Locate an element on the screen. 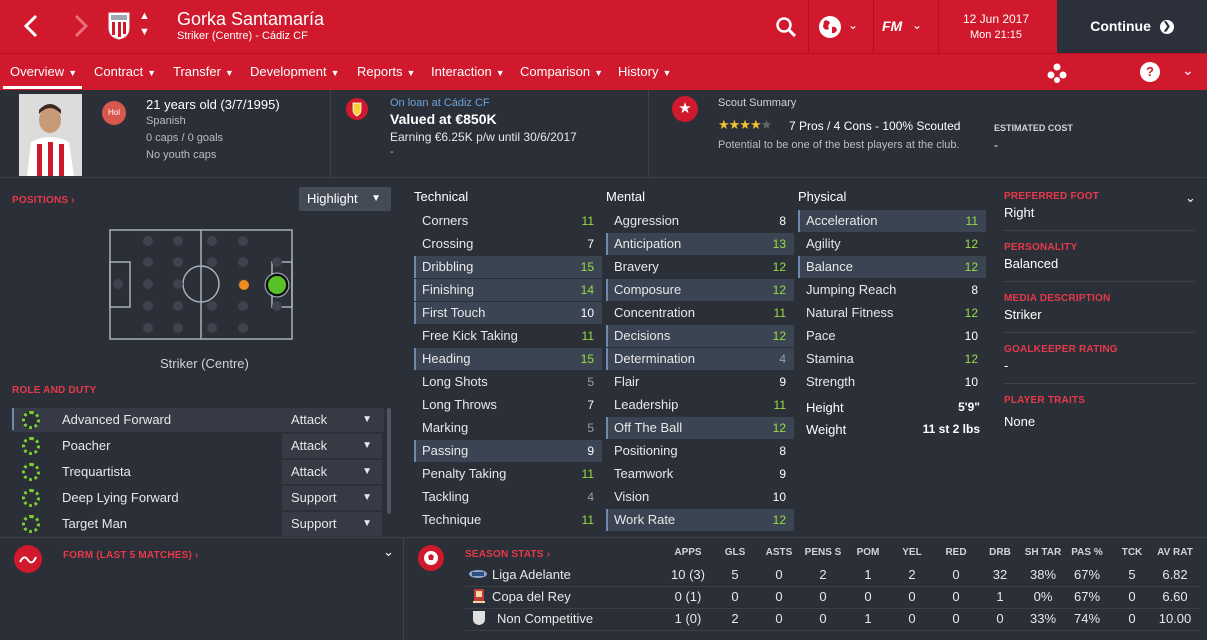 The width and height of the screenshot is (1207, 640). competition-name: Non Competitive is located at coordinates (545, 618).